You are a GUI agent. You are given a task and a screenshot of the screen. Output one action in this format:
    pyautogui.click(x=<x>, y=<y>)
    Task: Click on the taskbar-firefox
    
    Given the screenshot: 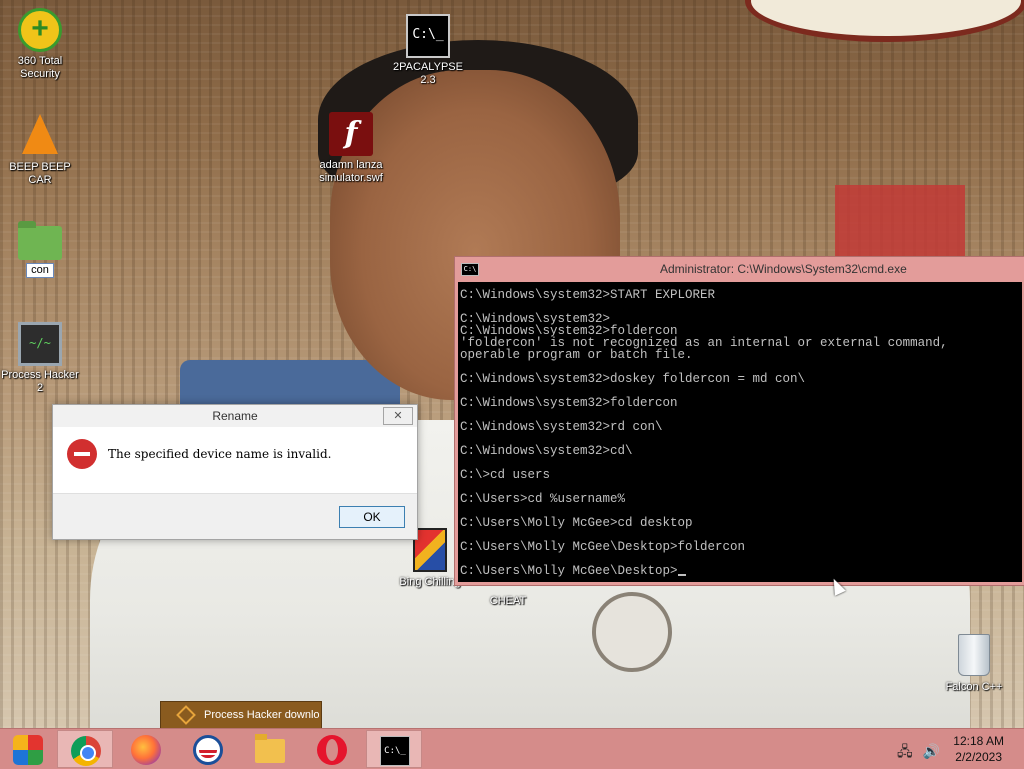 What is the action you would take?
    pyautogui.click(x=146, y=749)
    